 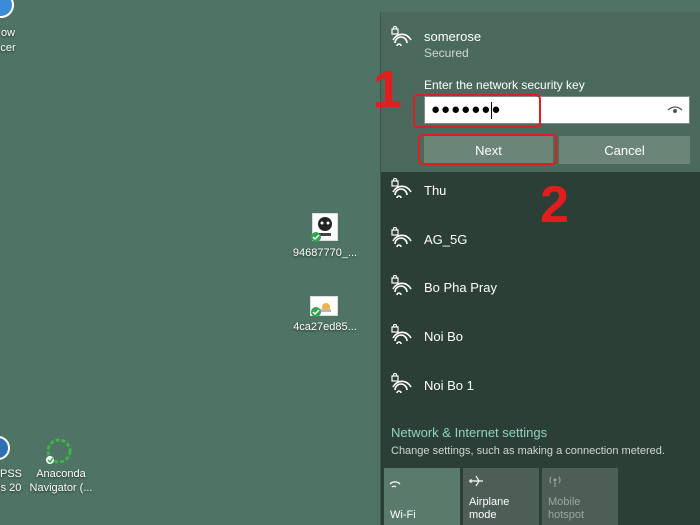 What do you see at coordinates (5, 448) in the screenshot?
I see `spss-icon` at bounding box center [5, 448].